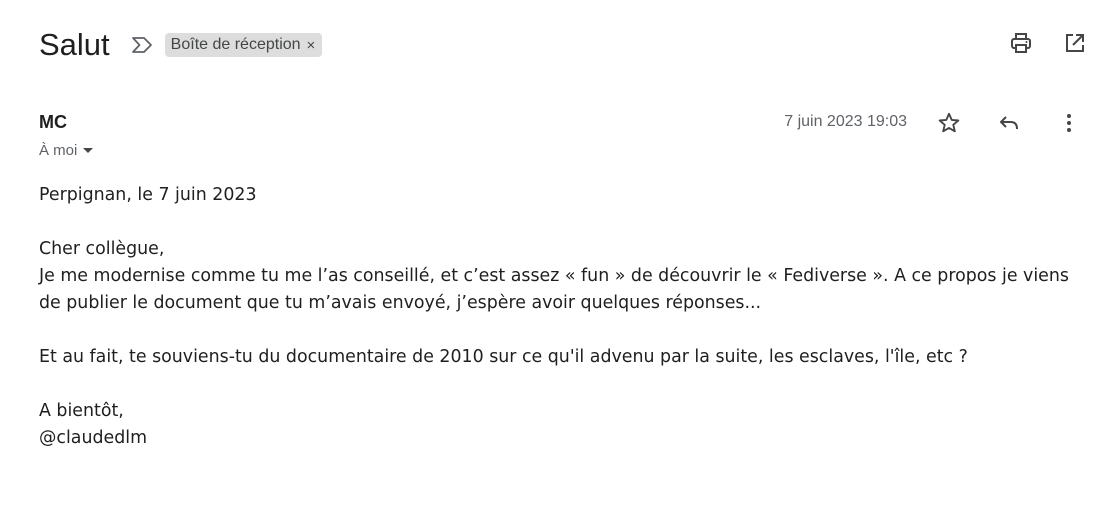 This screenshot has width=1110, height=529. What do you see at coordinates (235, 44) in the screenshot?
I see `label-chip-text: Boîte de réception` at bounding box center [235, 44].